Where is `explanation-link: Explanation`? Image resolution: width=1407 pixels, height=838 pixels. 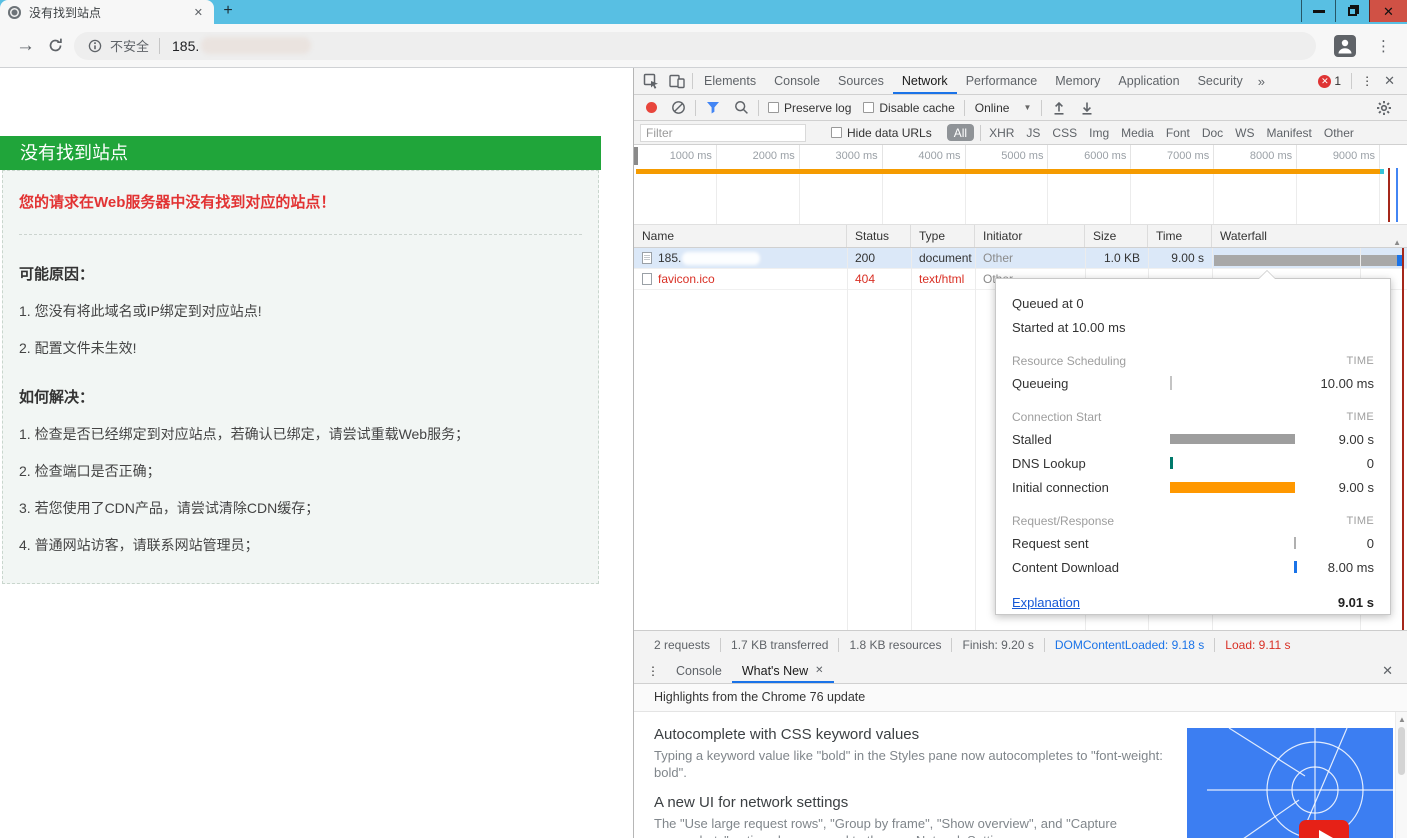 explanation-link: Explanation is located at coordinates (1046, 602).